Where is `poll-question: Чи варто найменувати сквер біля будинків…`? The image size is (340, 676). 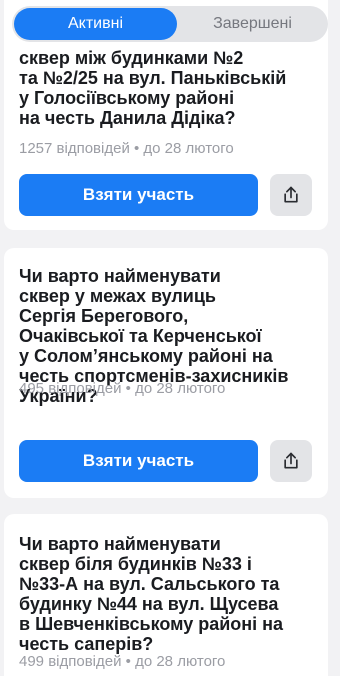 poll-question: Чи варто найменувати сквер біля будинків… is located at coordinates (151, 594).